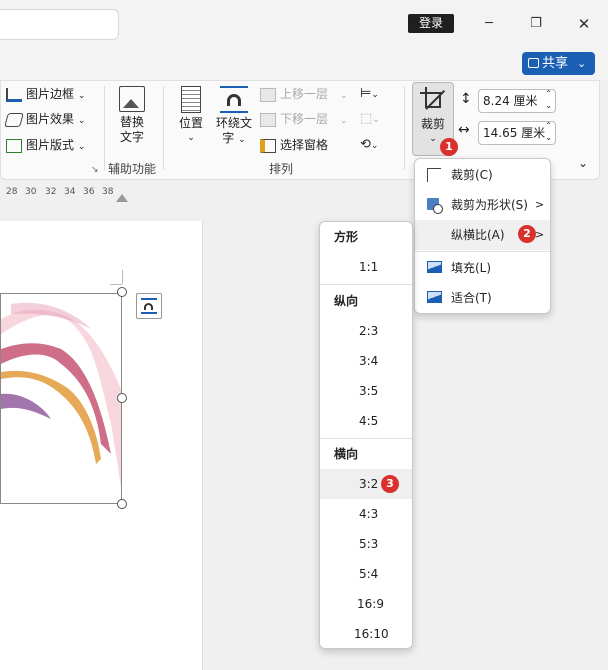 The width and height of the screenshot is (608, 670). I want to click on bring-forward-label: 上移一层, so click(304, 94).